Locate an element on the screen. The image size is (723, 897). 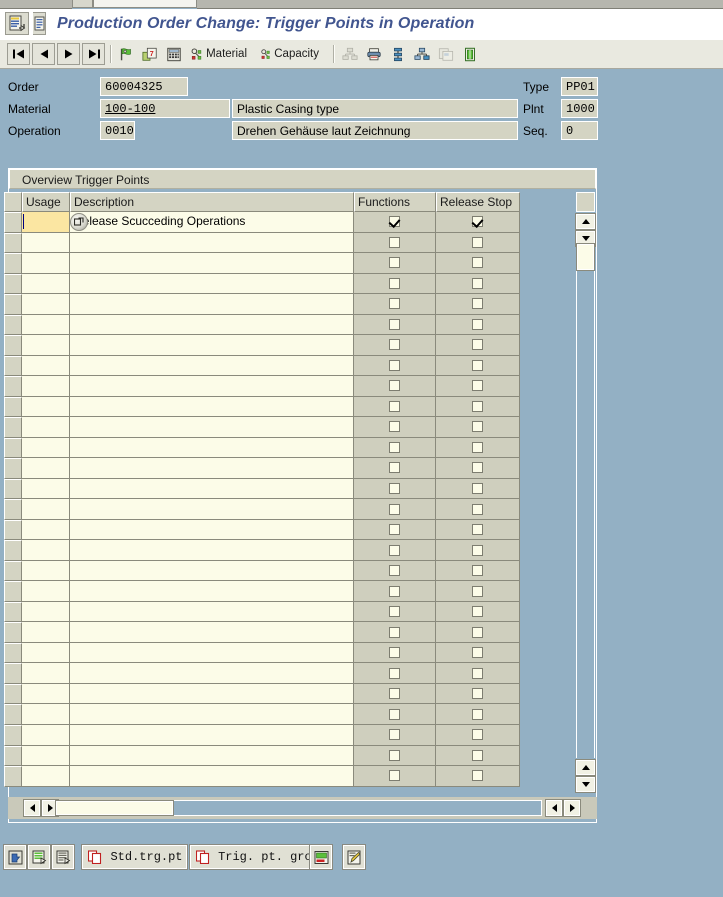
table-row: Release Scucceding Operations is located at coordinates (289, 222).